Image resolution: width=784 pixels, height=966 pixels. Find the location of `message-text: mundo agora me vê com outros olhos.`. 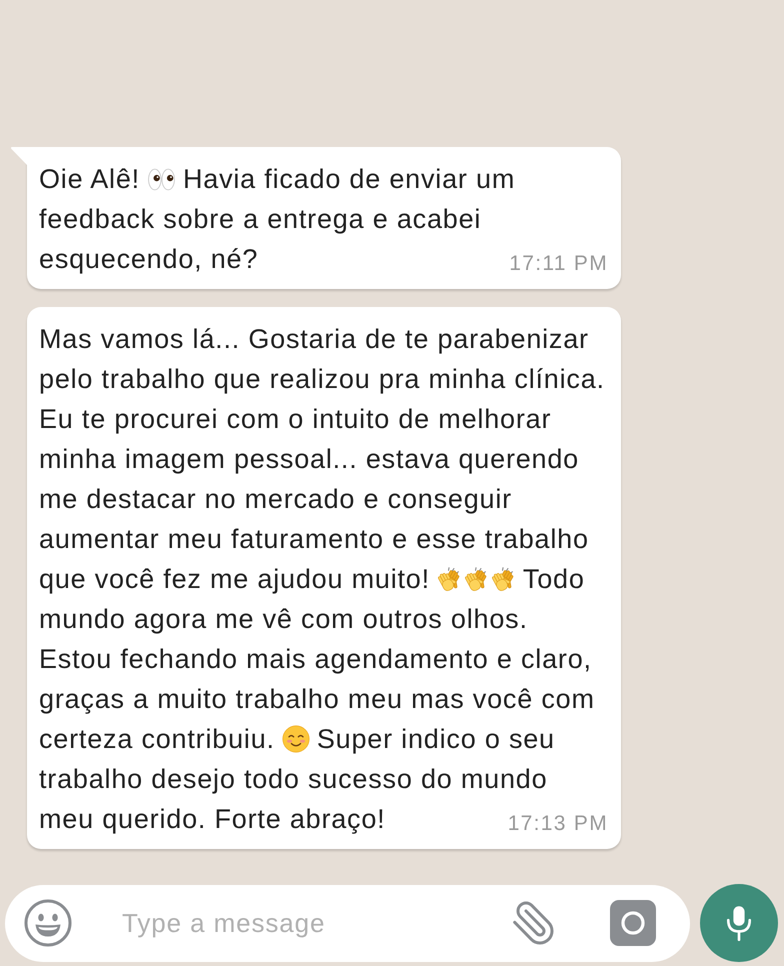

message-text: mundo agora me vê com outros olhos. is located at coordinates (283, 619).